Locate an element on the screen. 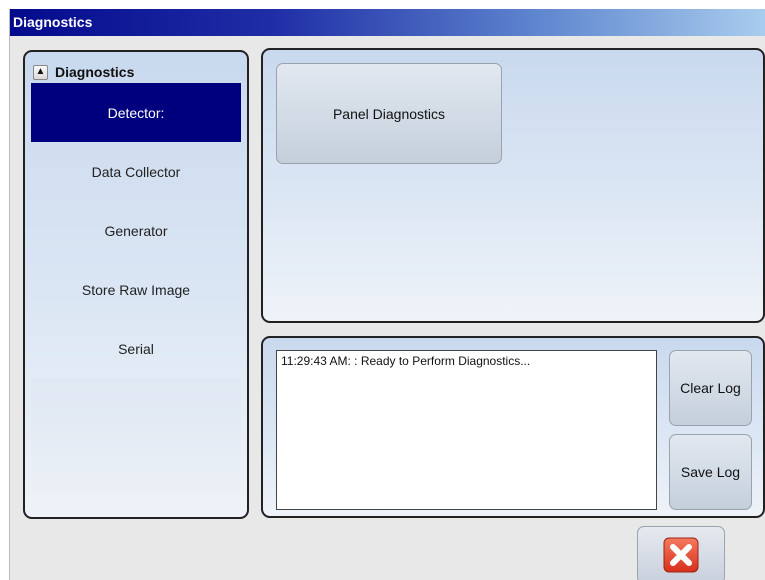  close-x-icon is located at coordinates (681, 555).